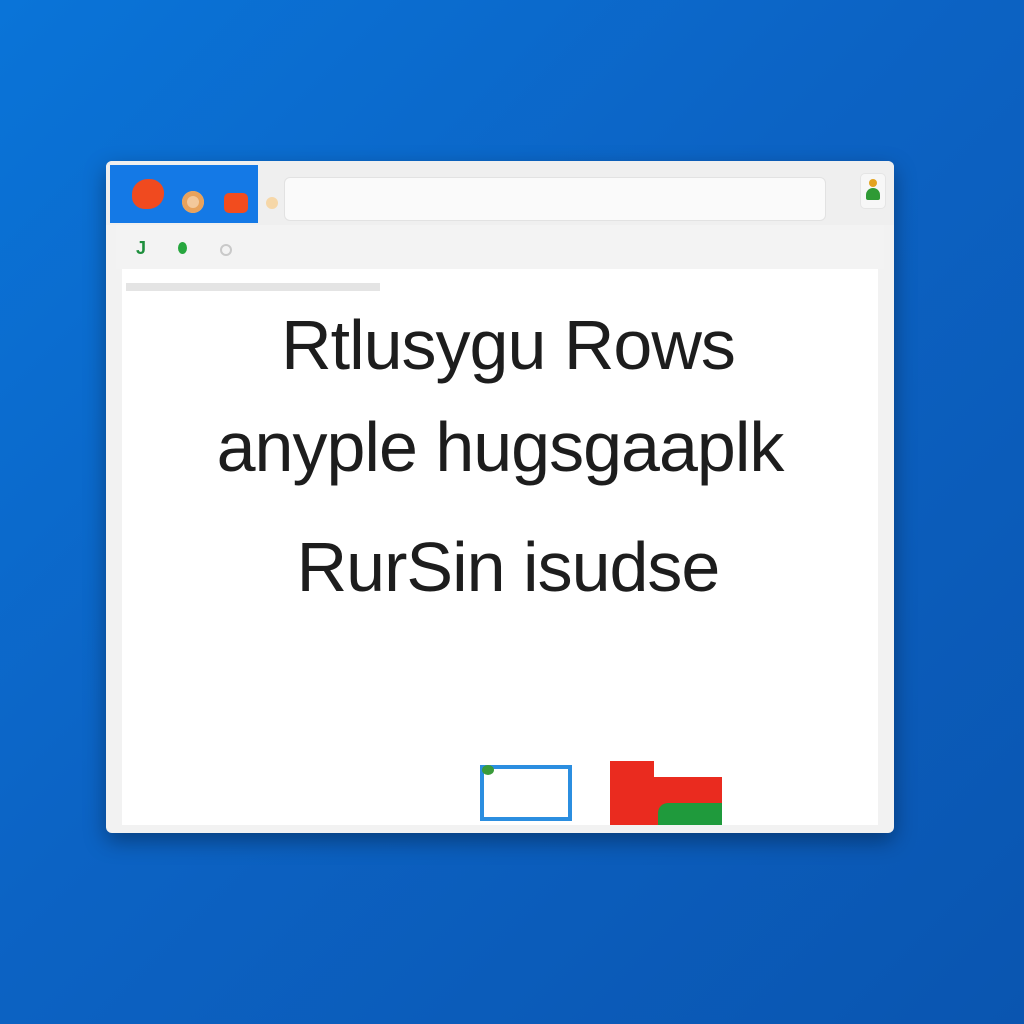  Describe the element at coordinates (272, 203) in the screenshot. I see `site-info-icon` at that location.